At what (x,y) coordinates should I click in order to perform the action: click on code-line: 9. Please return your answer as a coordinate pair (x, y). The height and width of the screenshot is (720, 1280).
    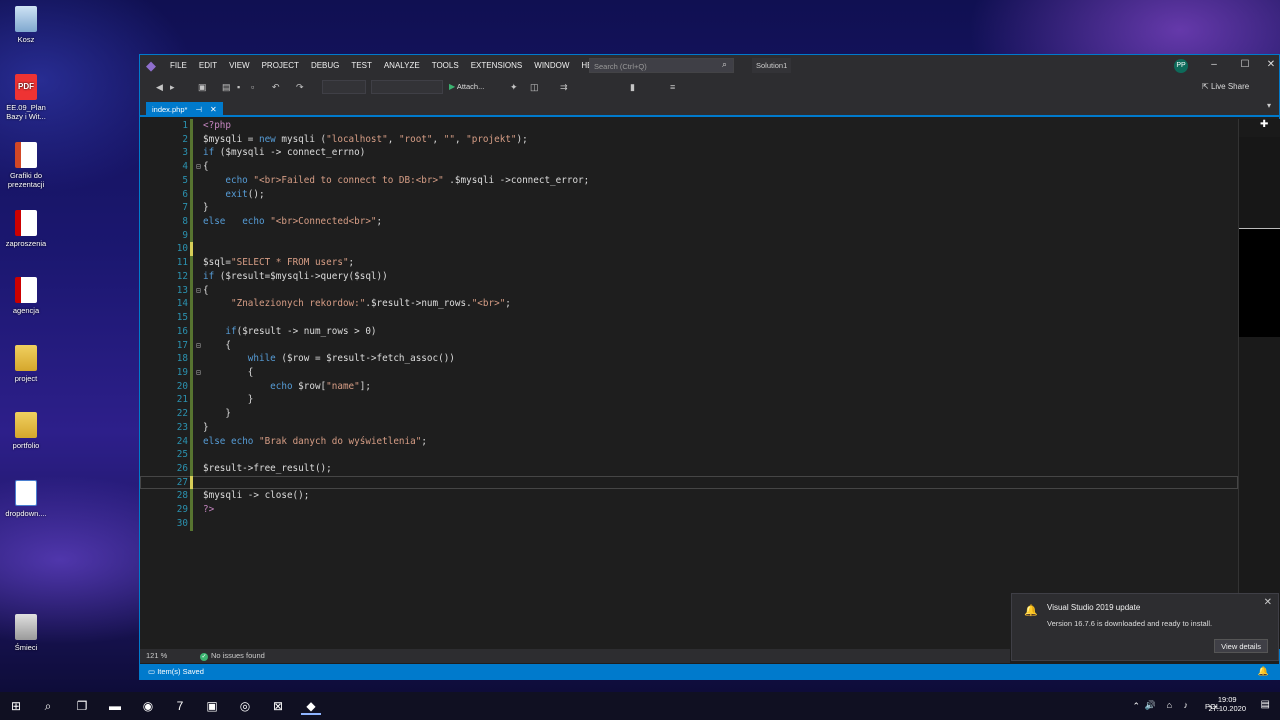
    Looking at the image, I should click on (689, 235).